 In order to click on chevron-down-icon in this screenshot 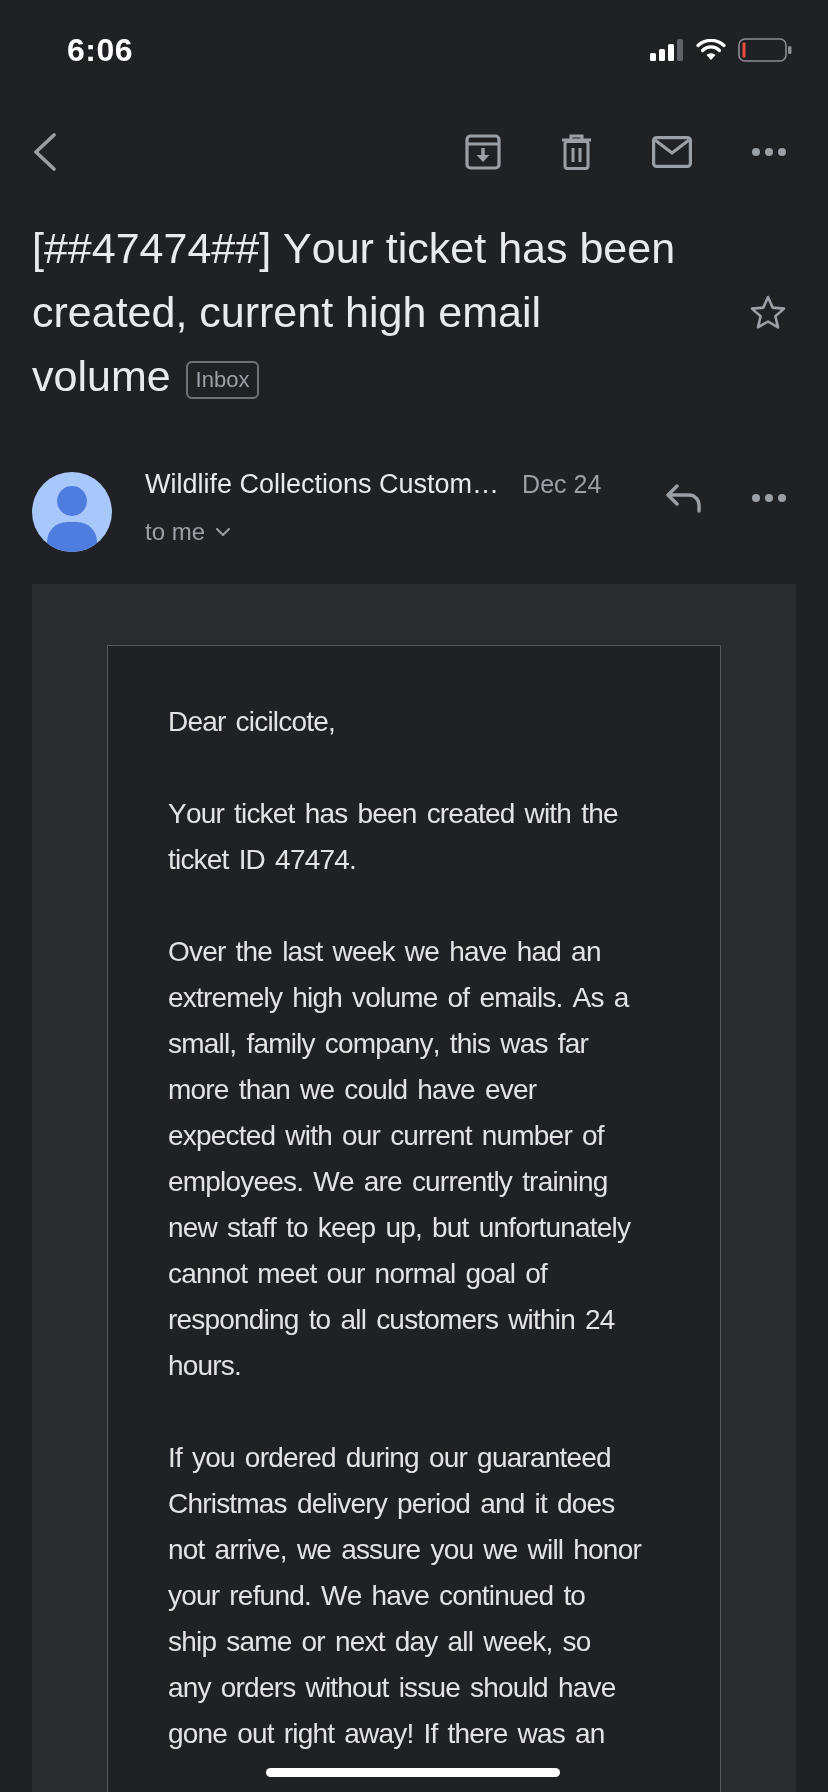, I will do `click(223, 532)`.